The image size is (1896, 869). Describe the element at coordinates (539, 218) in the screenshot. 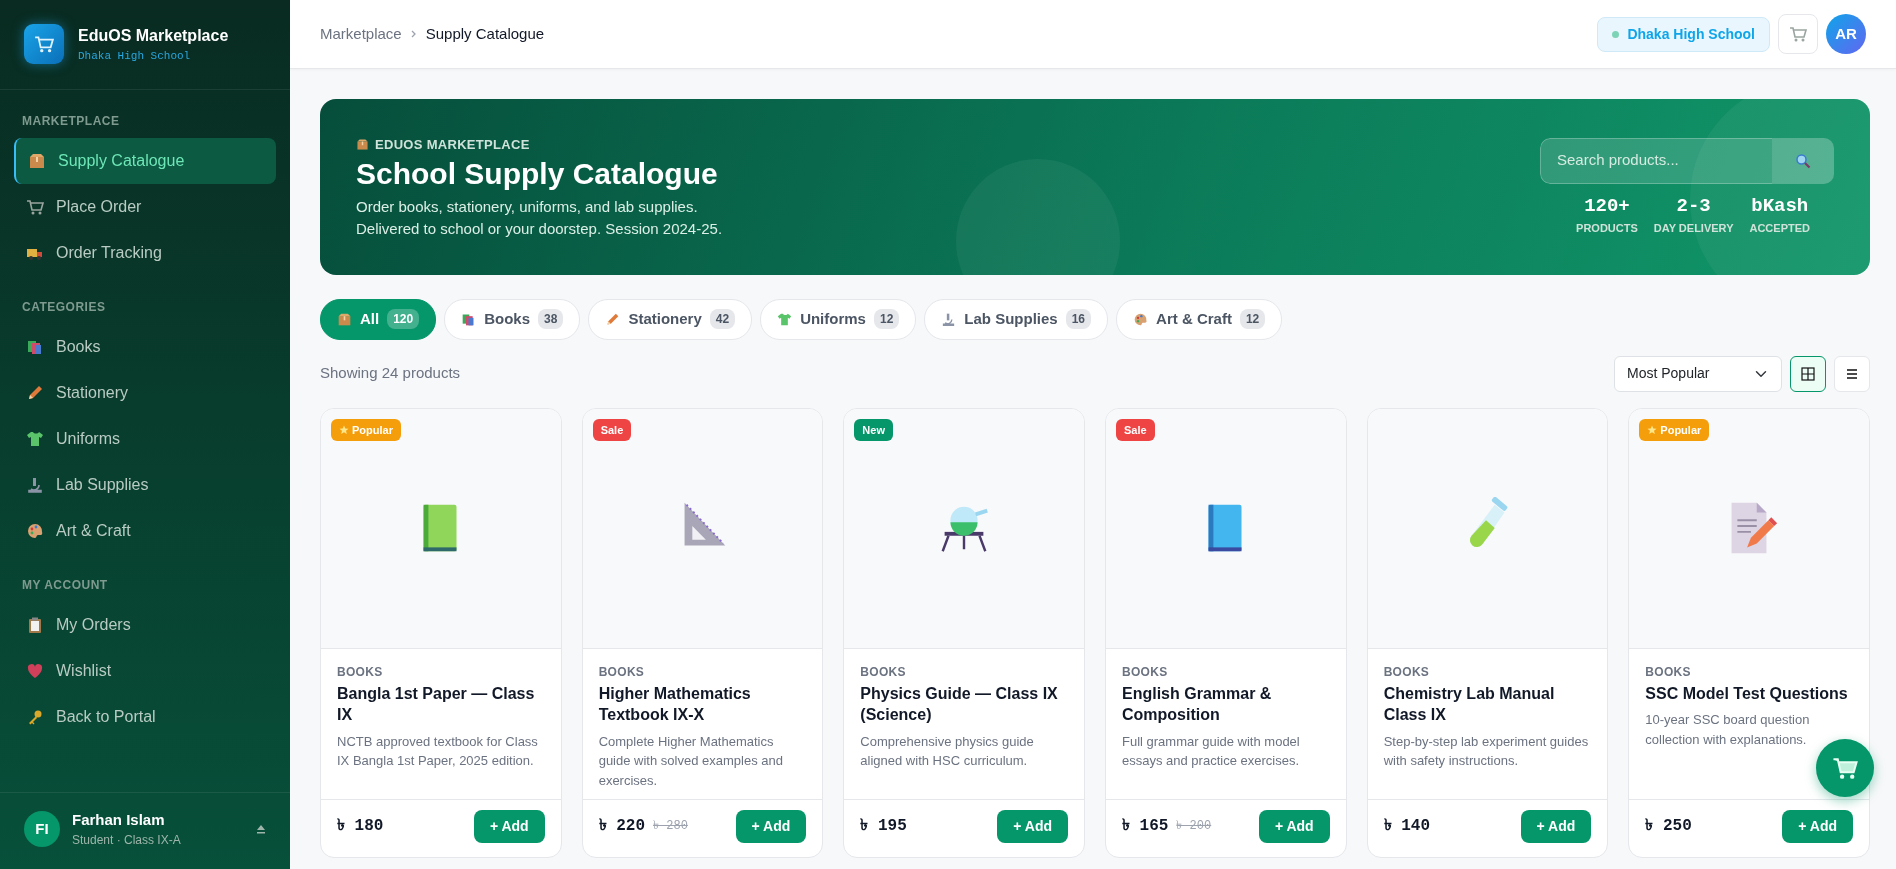

I see `hero-description: Order books, stationery, uniforms, and lab supplies. Delivered to school or your doorstep. Session 2024-25.` at that location.